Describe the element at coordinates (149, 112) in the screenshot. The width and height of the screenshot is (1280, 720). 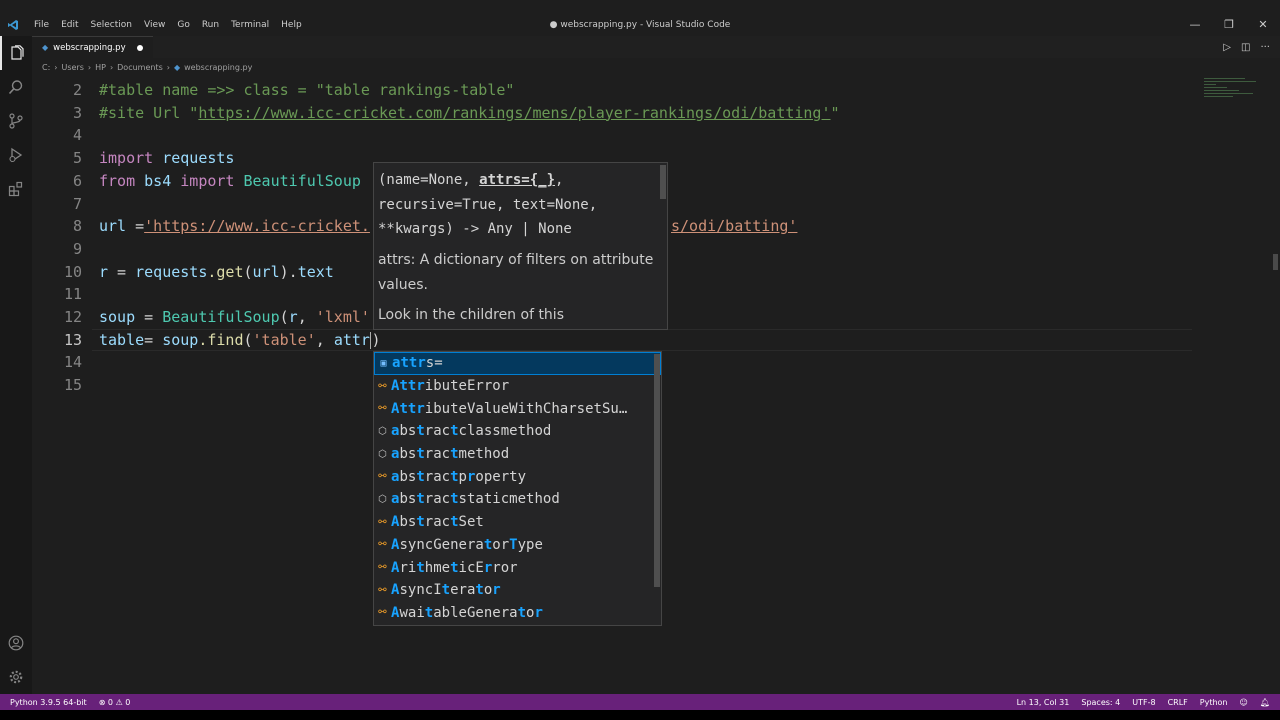
I see `comment-text: #site Url "` at that location.